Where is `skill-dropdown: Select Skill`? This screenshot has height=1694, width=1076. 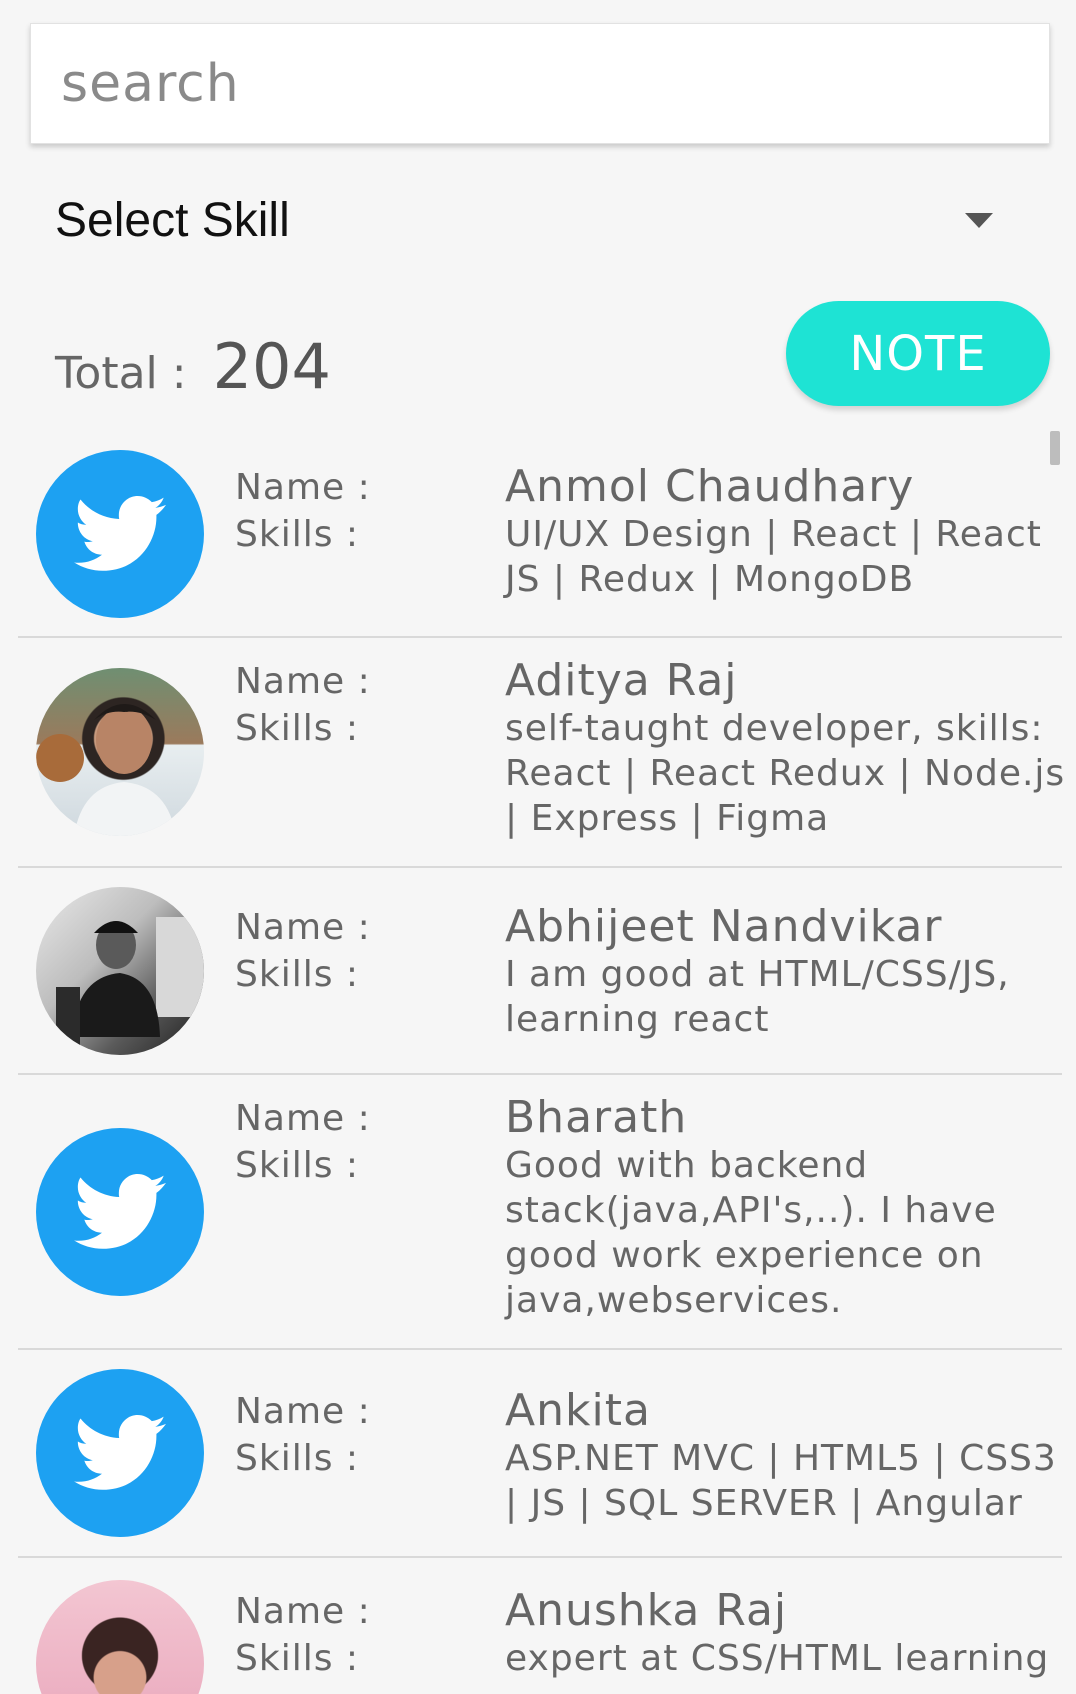 skill-dropdown: Select Skill is located at coordinates (530, 220).